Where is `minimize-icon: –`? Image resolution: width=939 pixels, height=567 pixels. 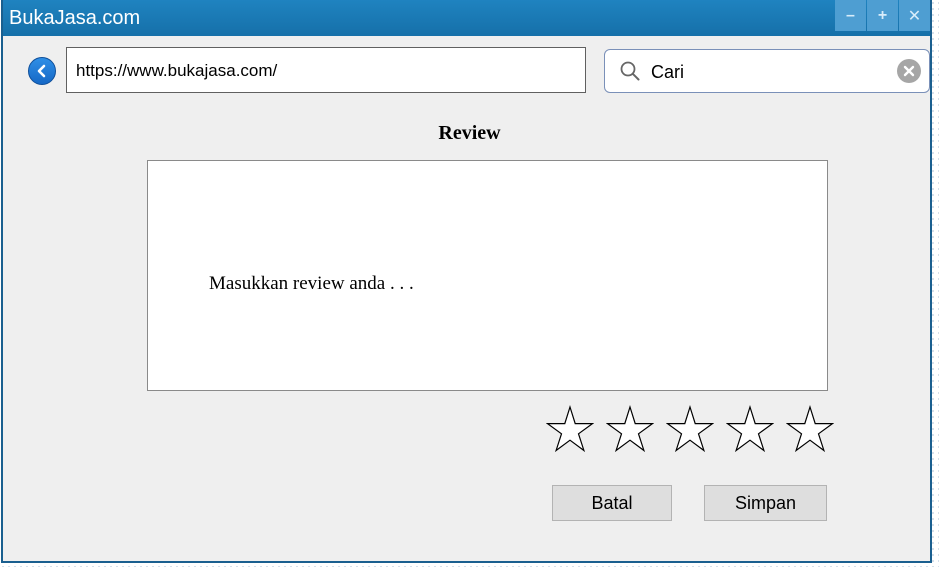
minimize-icon: – is located at coordinates (850, 15).